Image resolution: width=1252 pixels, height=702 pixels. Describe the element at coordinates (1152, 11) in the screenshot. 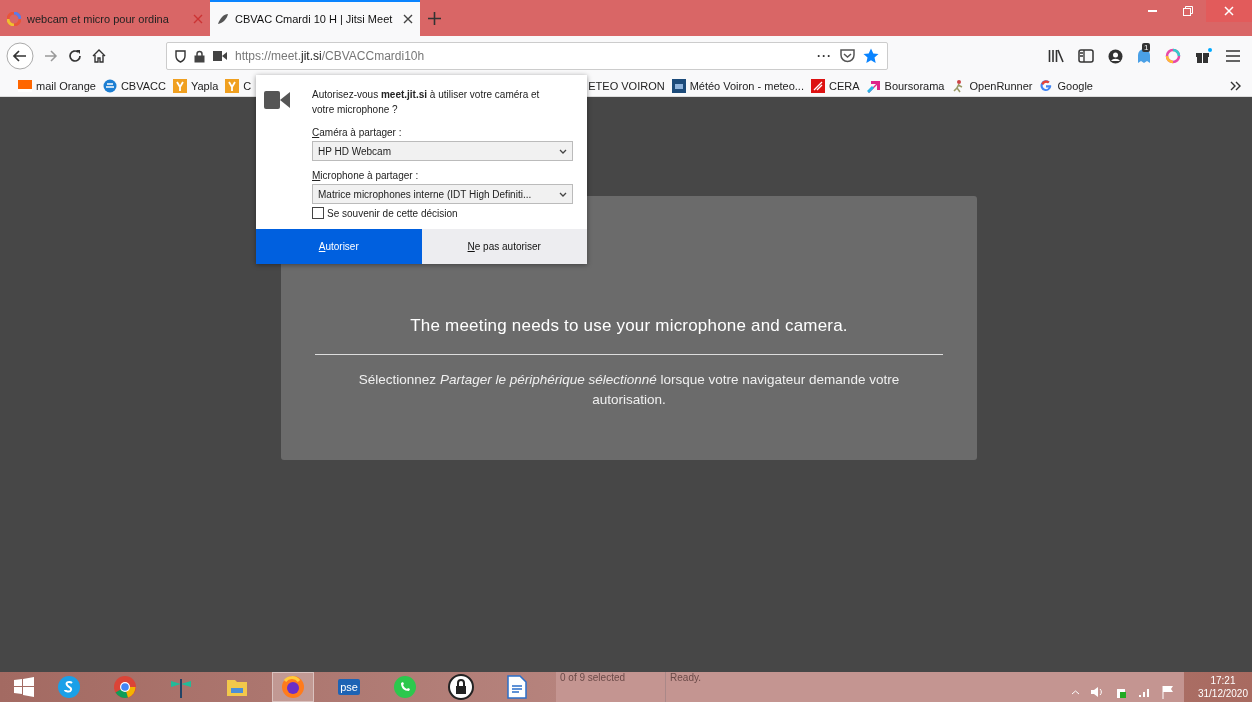

I see `minimize-icon` at that location.